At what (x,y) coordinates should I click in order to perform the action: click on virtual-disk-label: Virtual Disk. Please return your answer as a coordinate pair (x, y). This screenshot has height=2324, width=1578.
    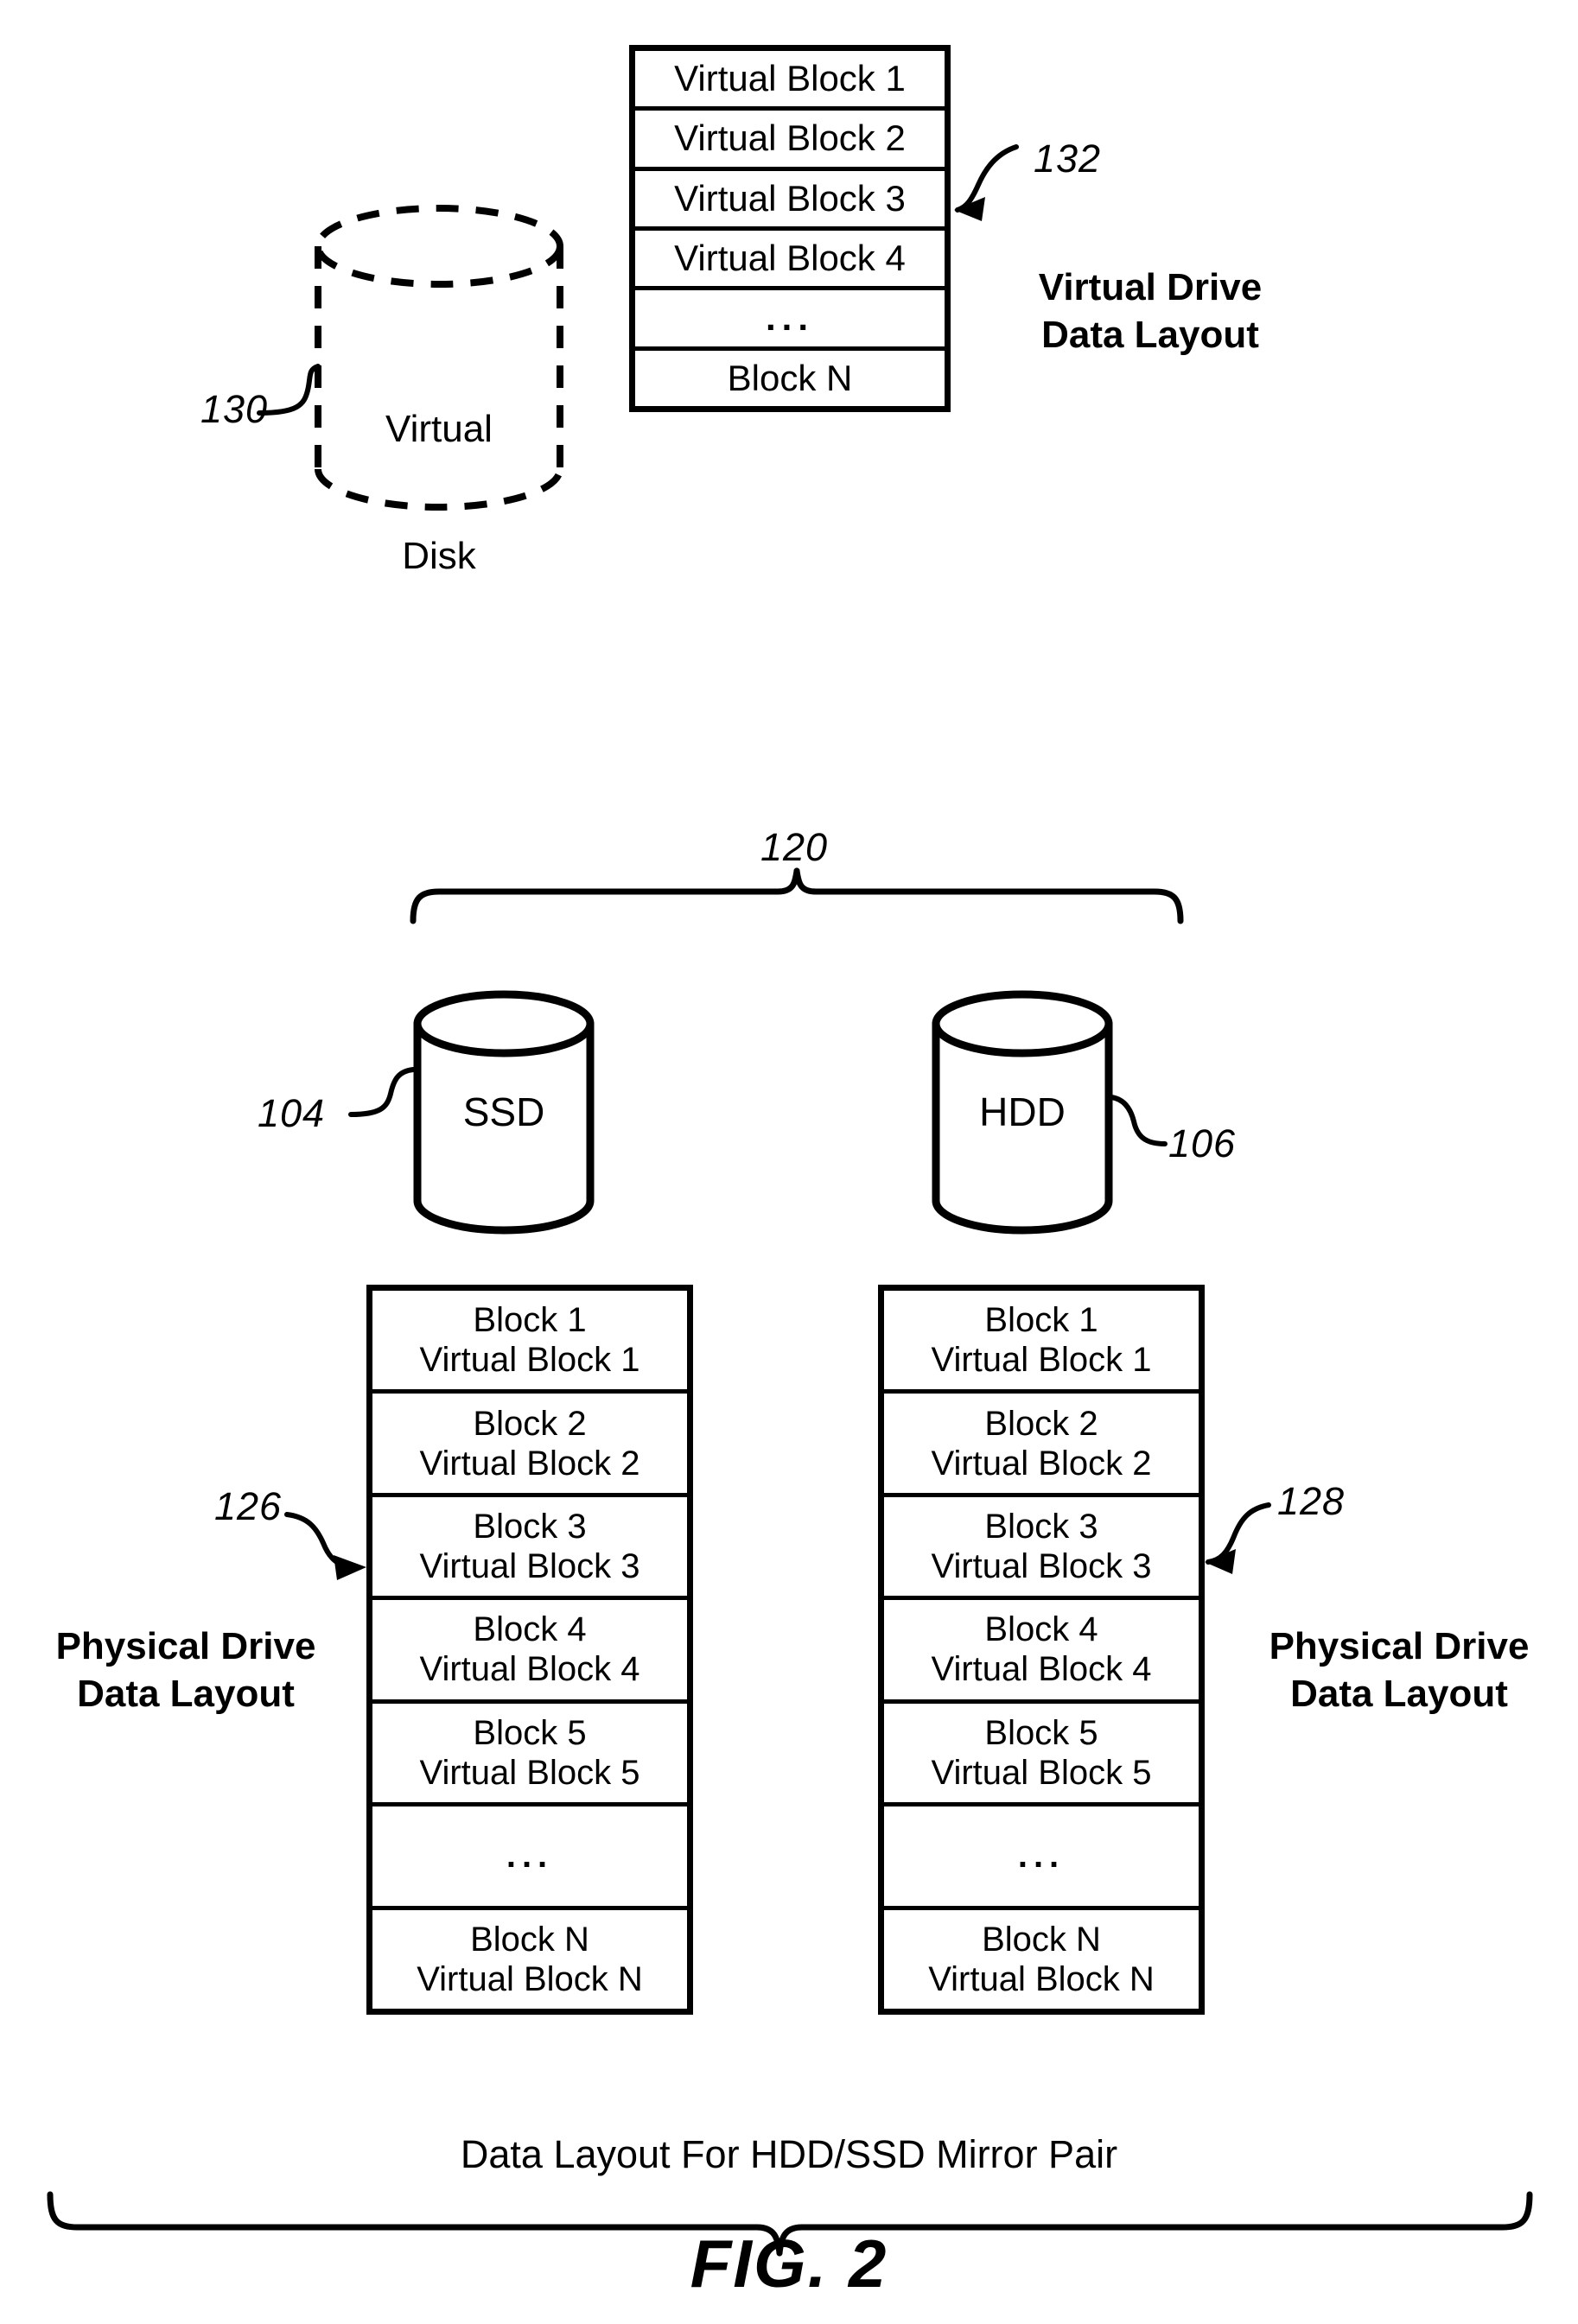
    Looking at the image, I should click on (439, 492).